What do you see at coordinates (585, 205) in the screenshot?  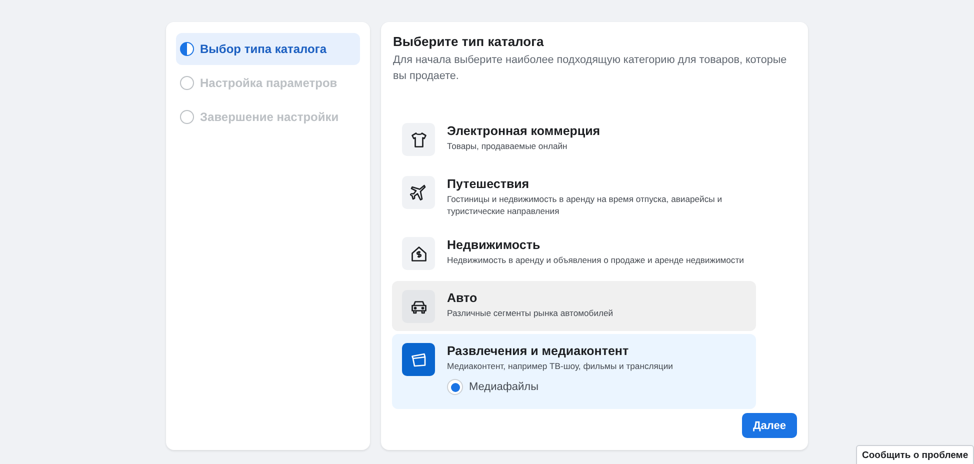 I see `category-description: Гостиницы и недвижимость в аренду на время отпуска, авиарейсы и туристические направления` at bounding box center [585, 205].